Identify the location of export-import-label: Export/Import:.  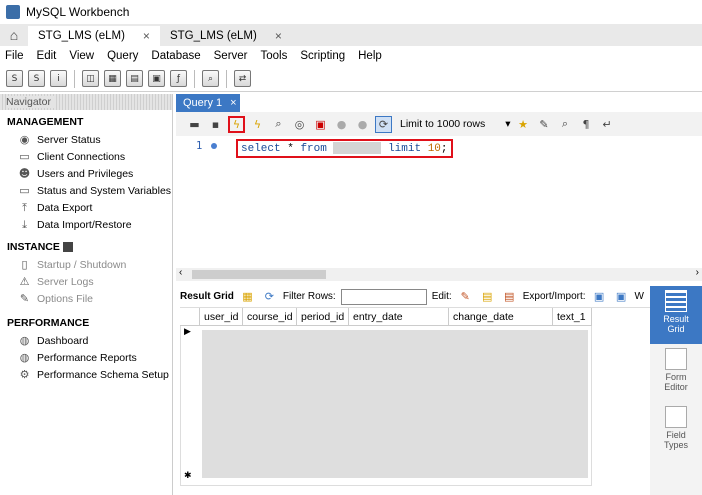
(554, 296).